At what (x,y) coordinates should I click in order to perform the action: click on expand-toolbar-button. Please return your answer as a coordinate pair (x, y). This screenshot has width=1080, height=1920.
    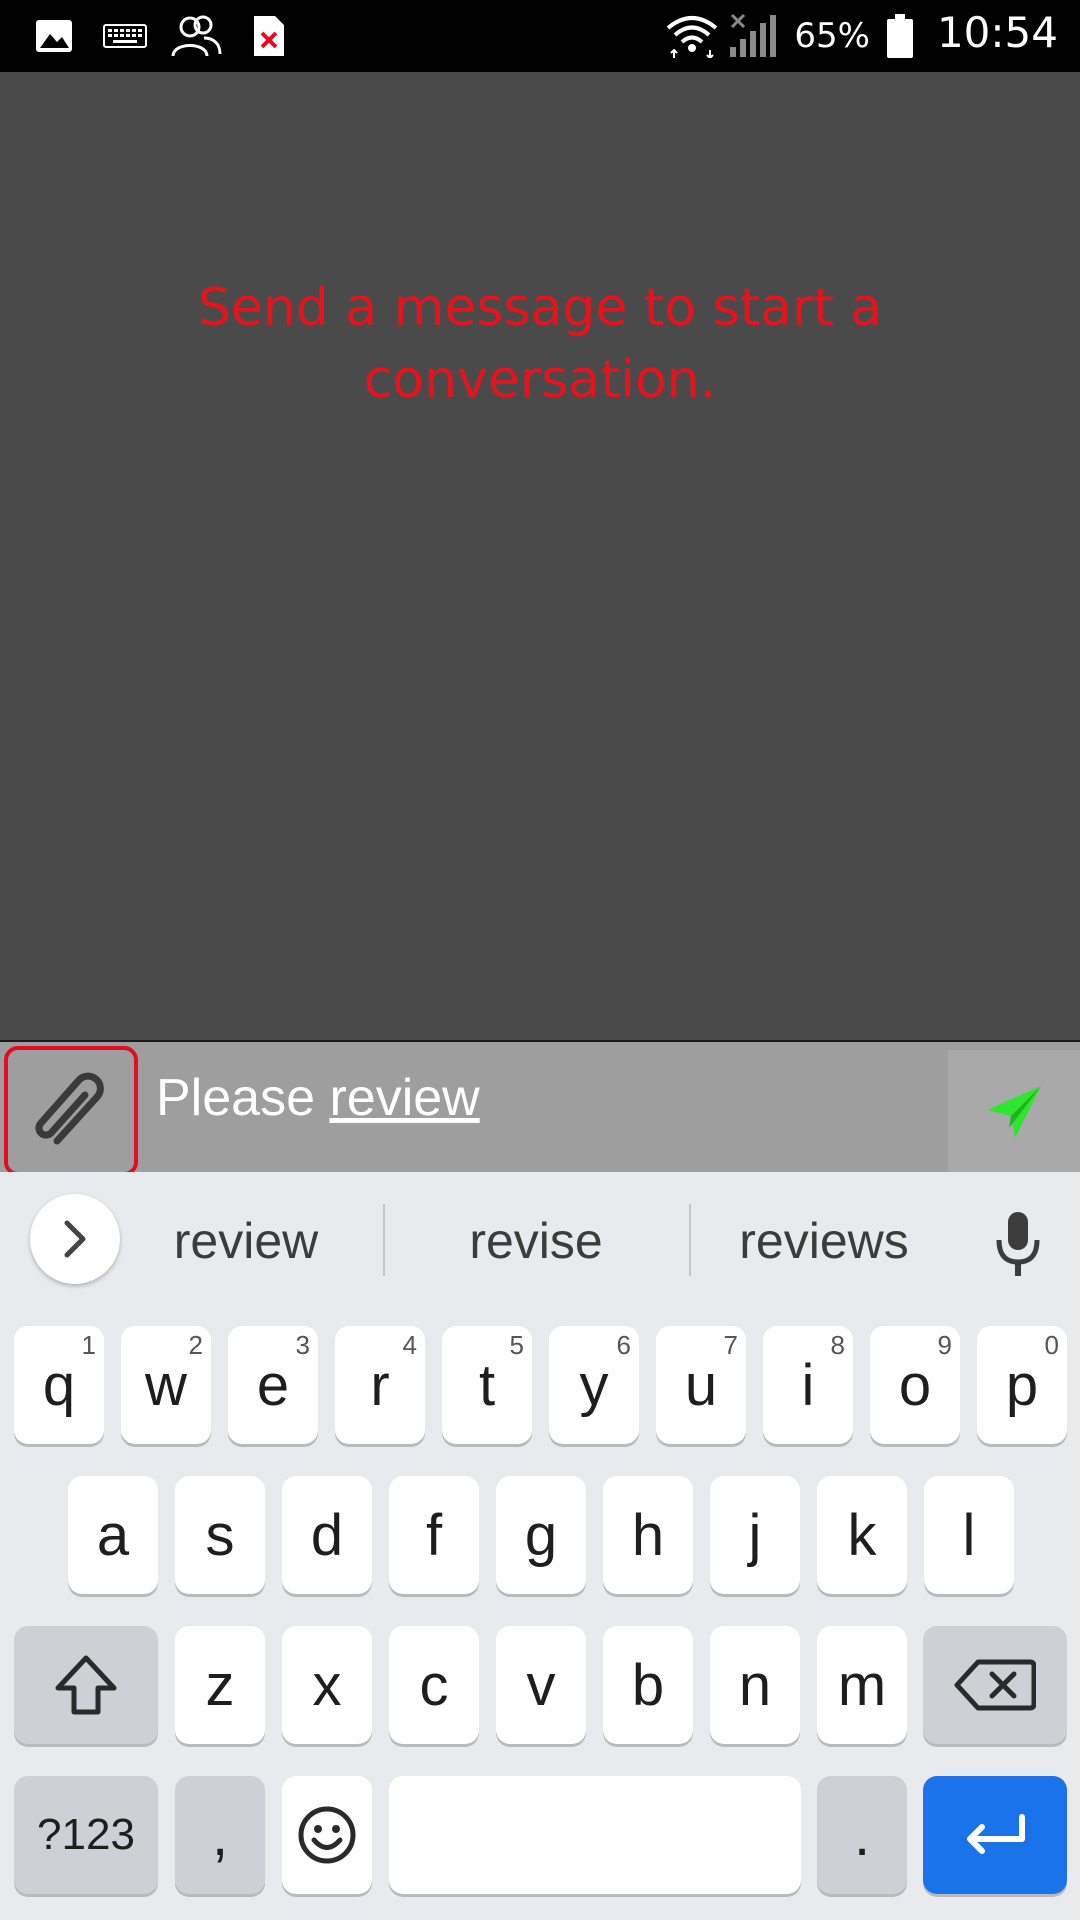
    Looking at the image, I should click on (75, 1239).